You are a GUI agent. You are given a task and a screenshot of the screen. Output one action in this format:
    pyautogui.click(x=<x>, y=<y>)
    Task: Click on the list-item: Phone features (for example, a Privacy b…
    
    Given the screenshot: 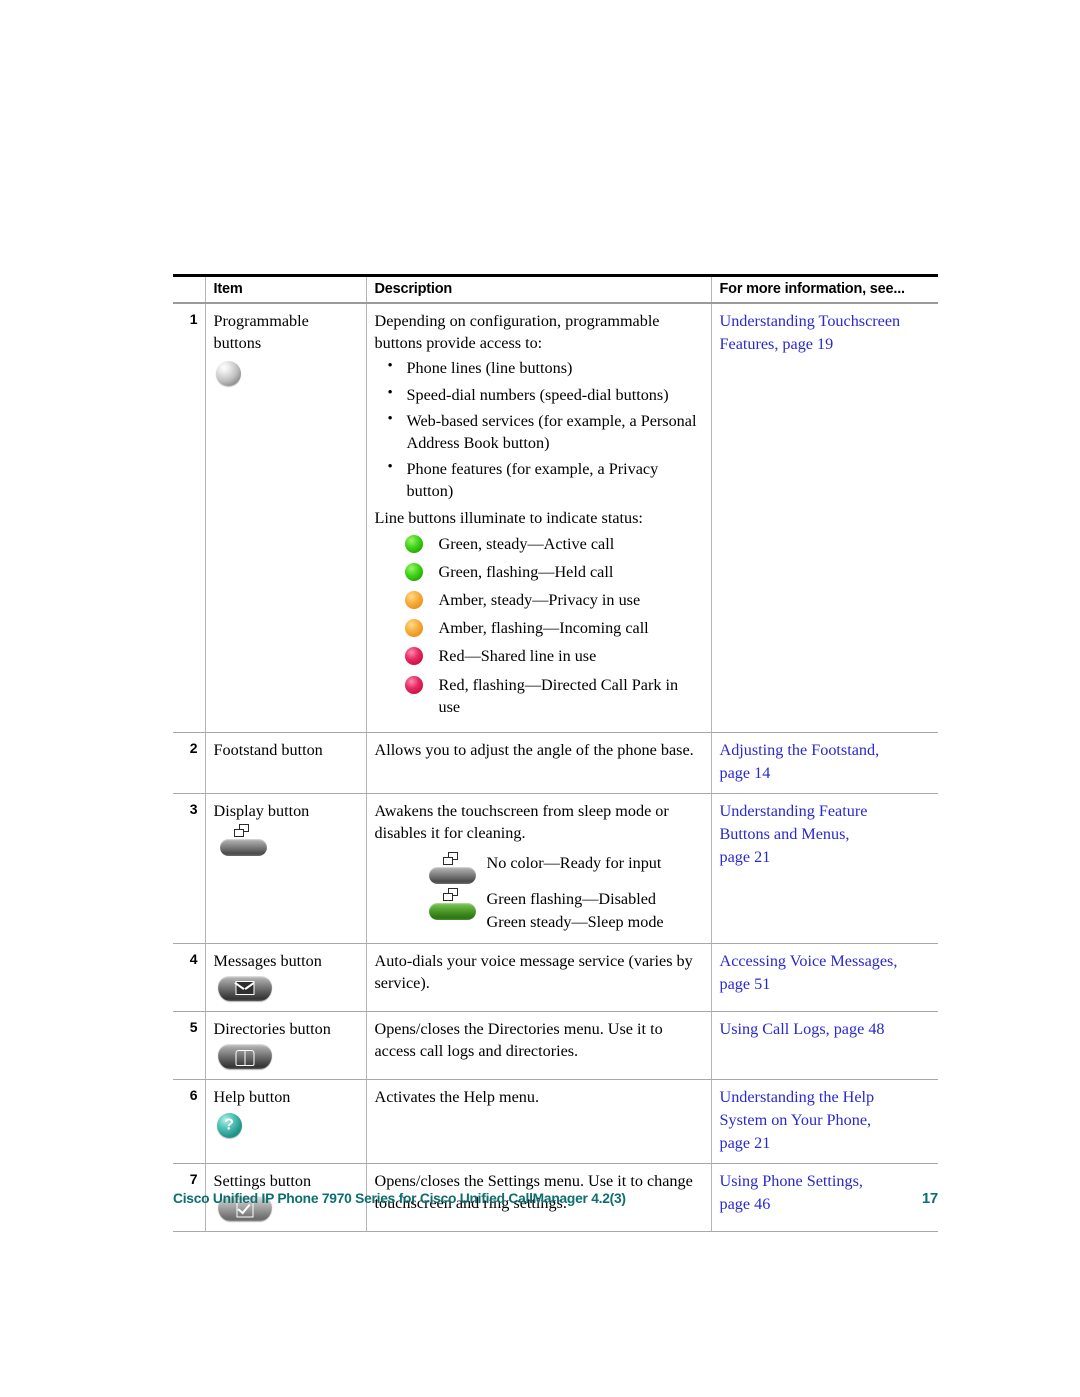 What is the action you would take?
    pyautogui.click(x=539, y=479)
    